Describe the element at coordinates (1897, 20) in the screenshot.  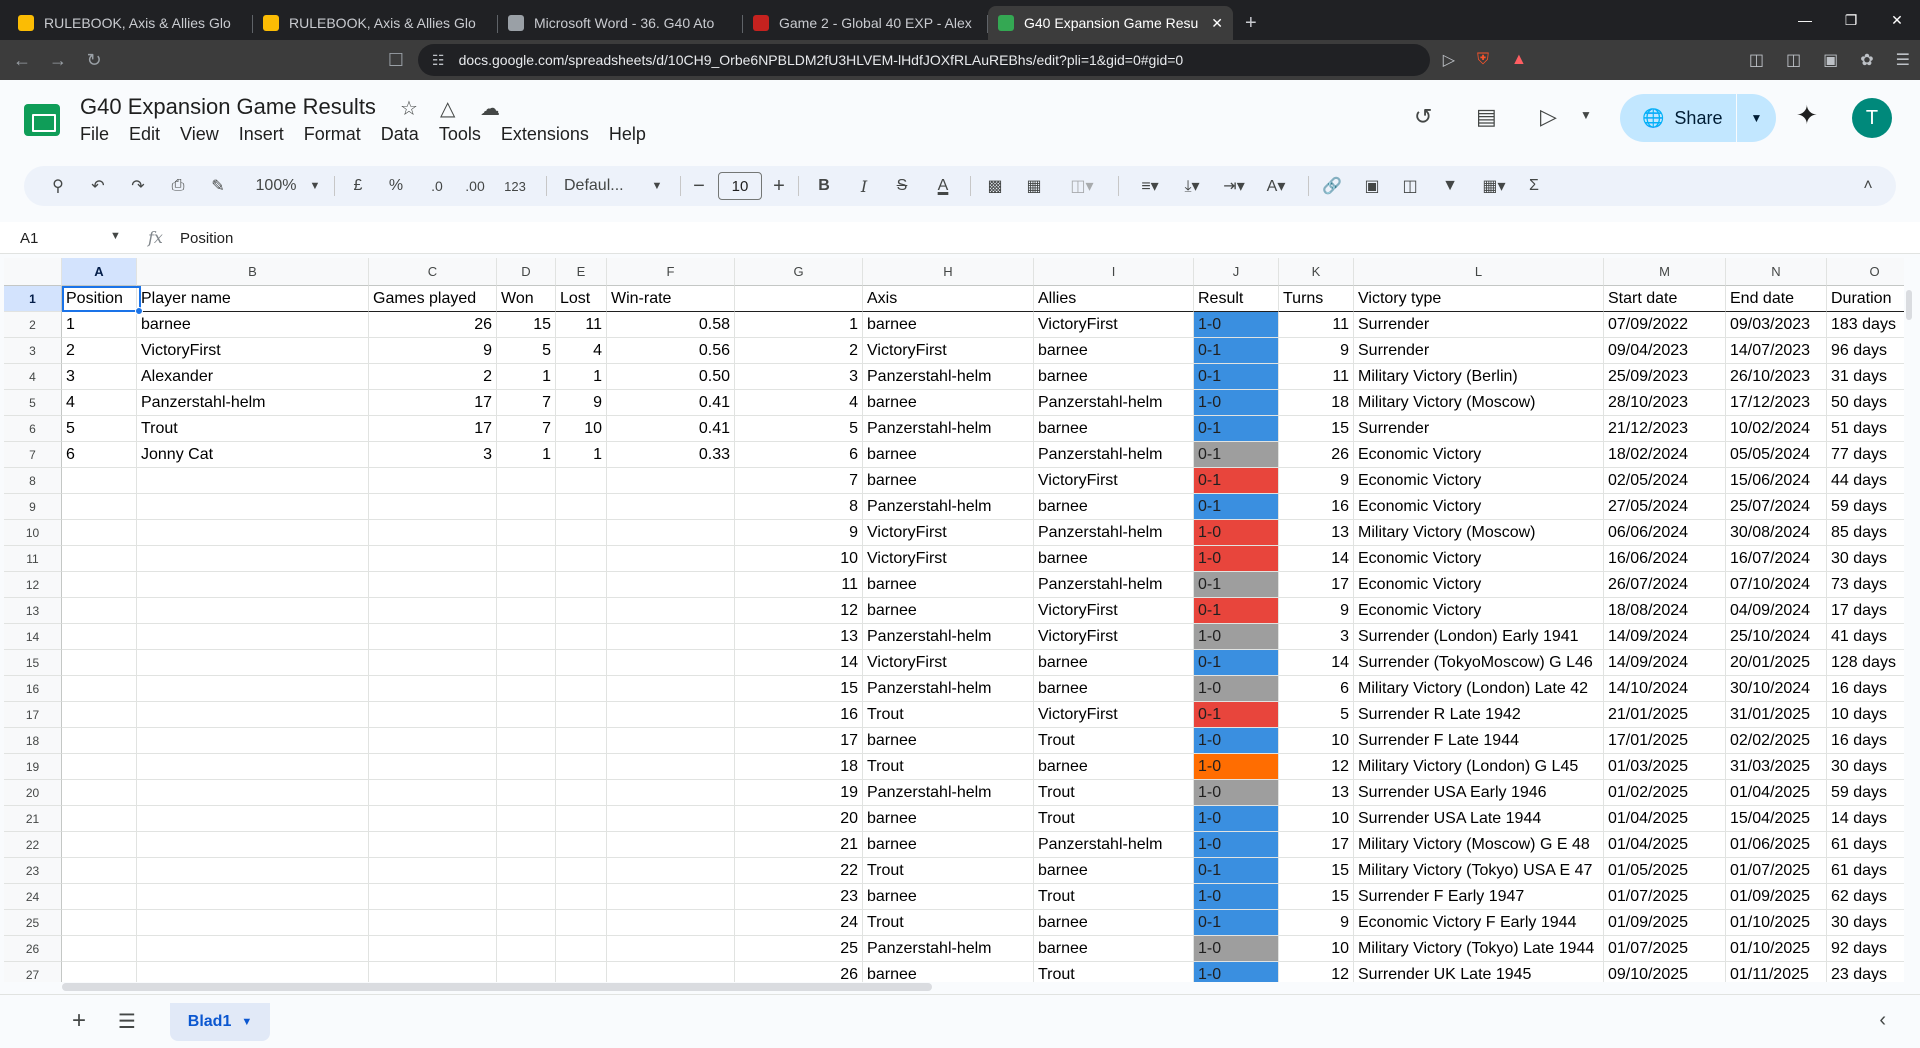
I see `close-window-icon: ✕` at that location.